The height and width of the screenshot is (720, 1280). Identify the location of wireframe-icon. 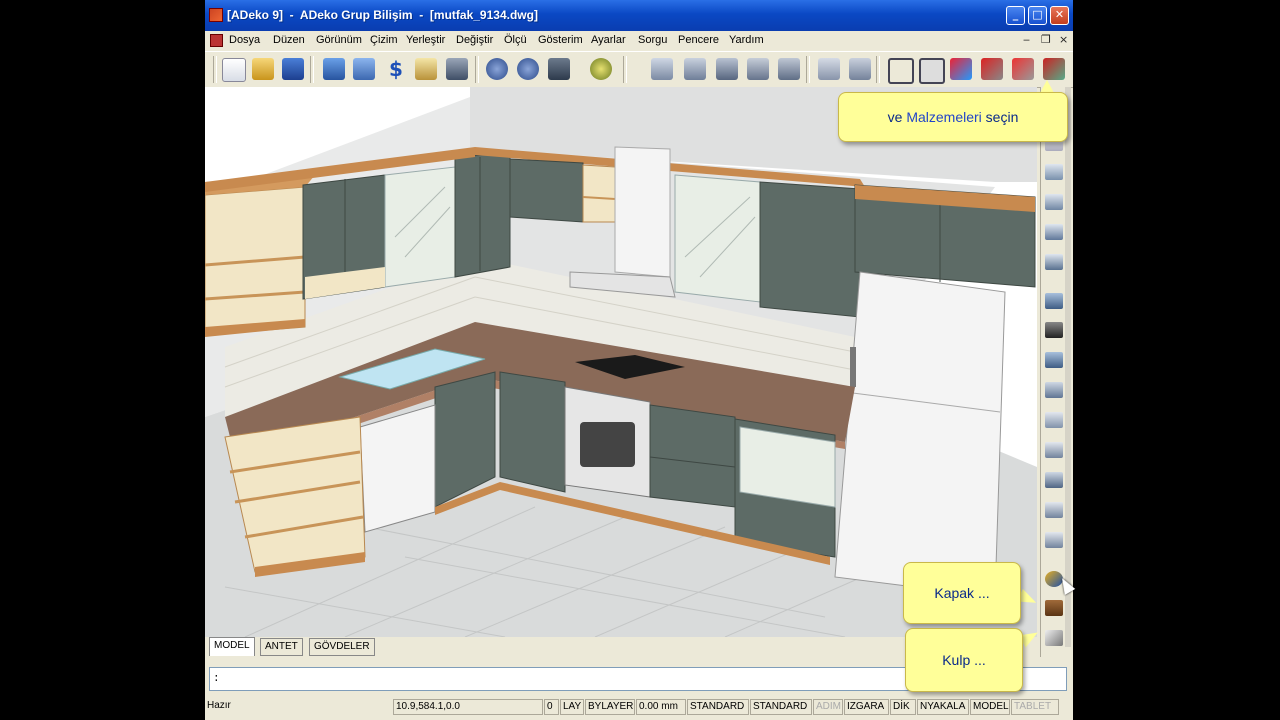
(901, 71).